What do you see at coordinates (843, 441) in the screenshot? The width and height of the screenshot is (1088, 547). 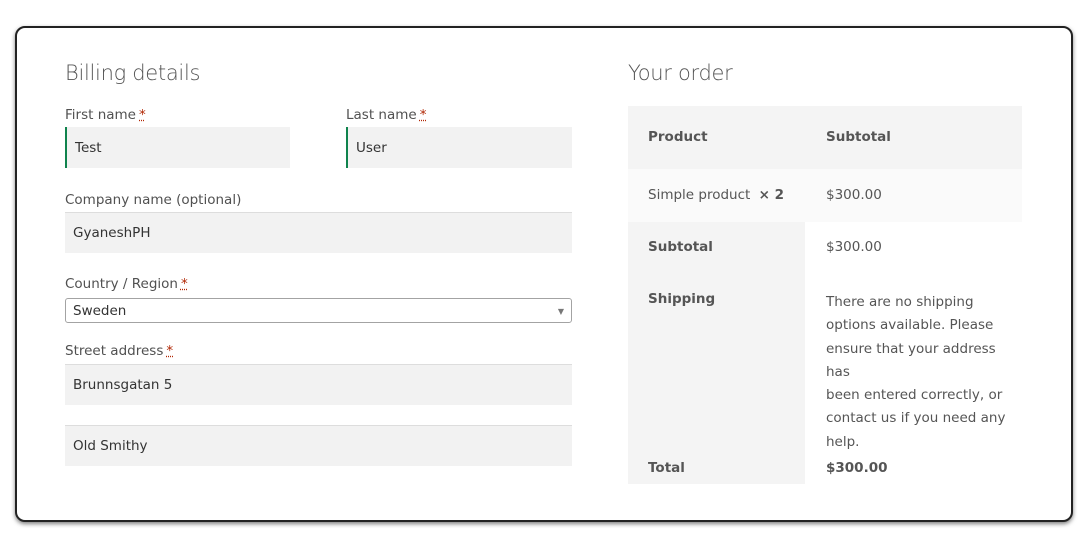 I see `shipping-line: help.` at bounding box center [843, 441].